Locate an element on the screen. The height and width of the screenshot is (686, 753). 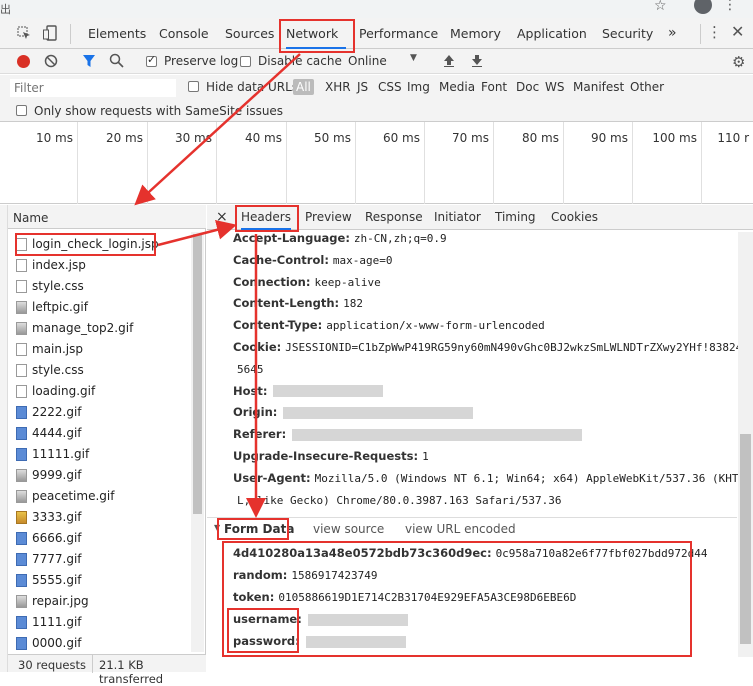
arrow-request-to-headers is located at coordinates (197, 233).